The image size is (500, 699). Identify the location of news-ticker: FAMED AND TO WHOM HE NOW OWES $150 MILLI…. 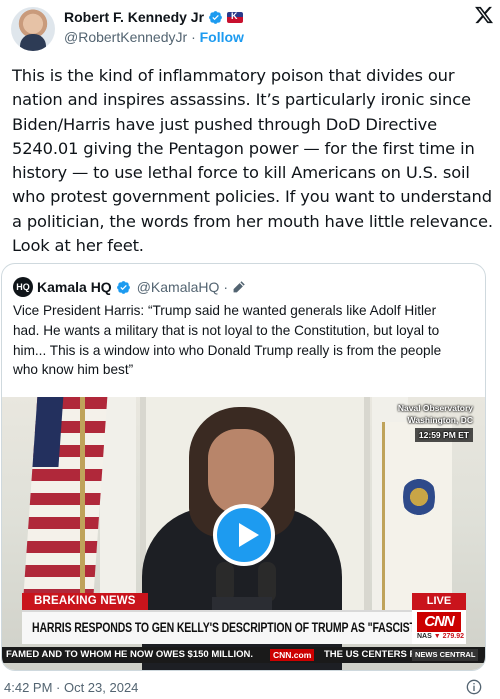
(243, 655).